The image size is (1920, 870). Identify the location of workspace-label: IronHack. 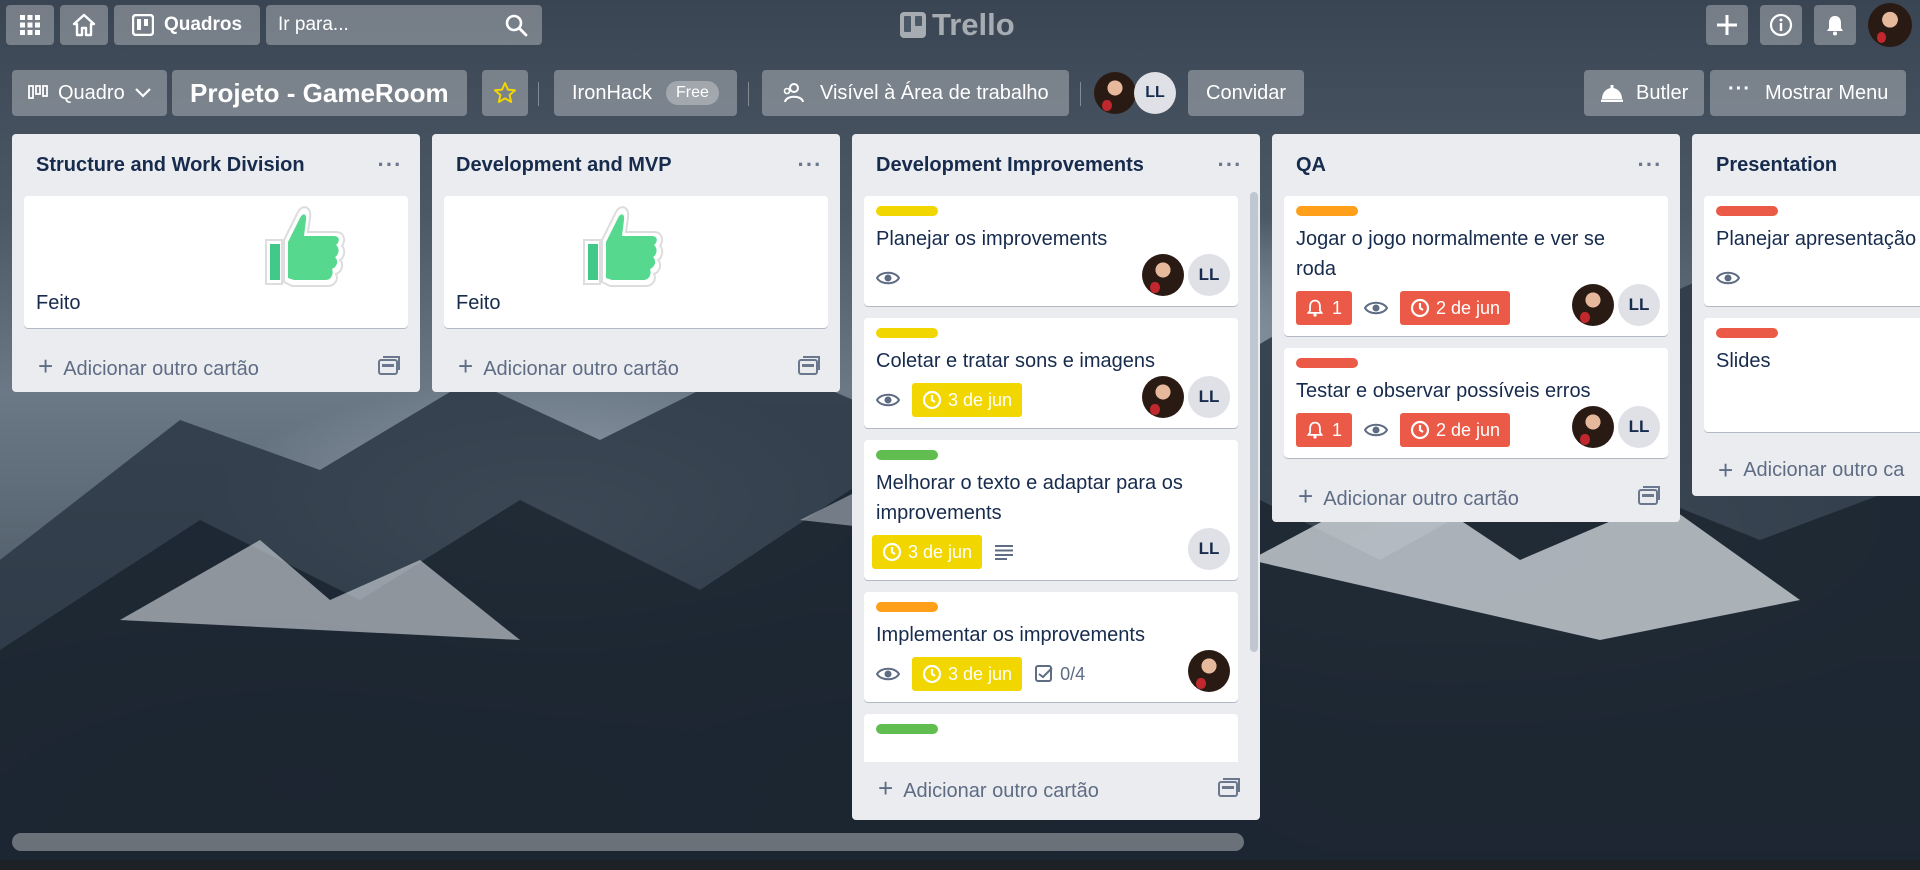
(612, 92).